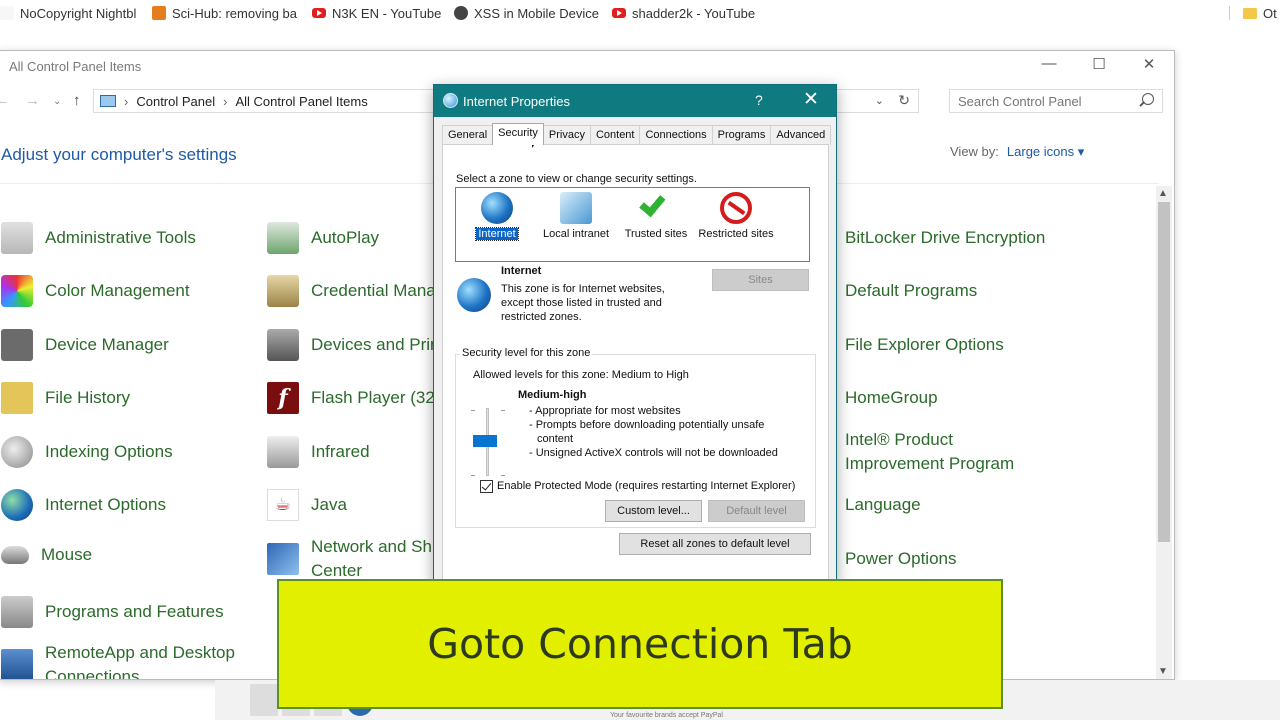  What do you see at coordinates (85, 345) in the screenshot?
I see `list-item: Device Manager` at bounding box center [85, 345].